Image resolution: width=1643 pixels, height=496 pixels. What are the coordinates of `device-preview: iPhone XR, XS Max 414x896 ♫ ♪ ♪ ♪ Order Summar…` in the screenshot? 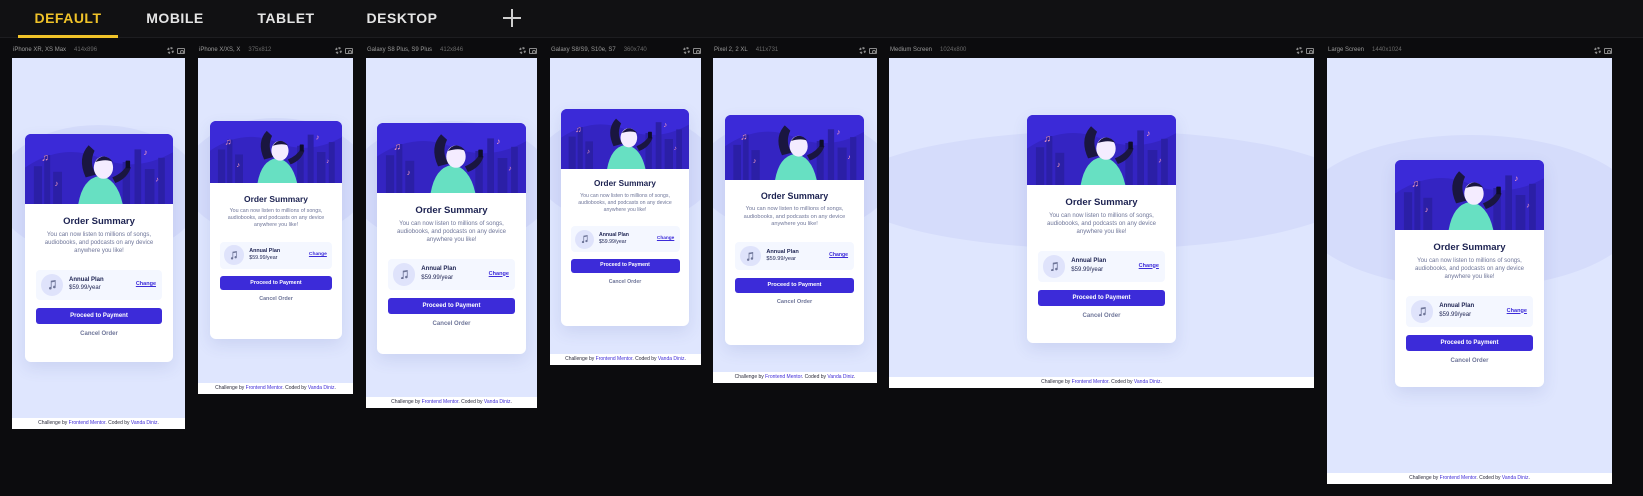 It's located at (98, 237).